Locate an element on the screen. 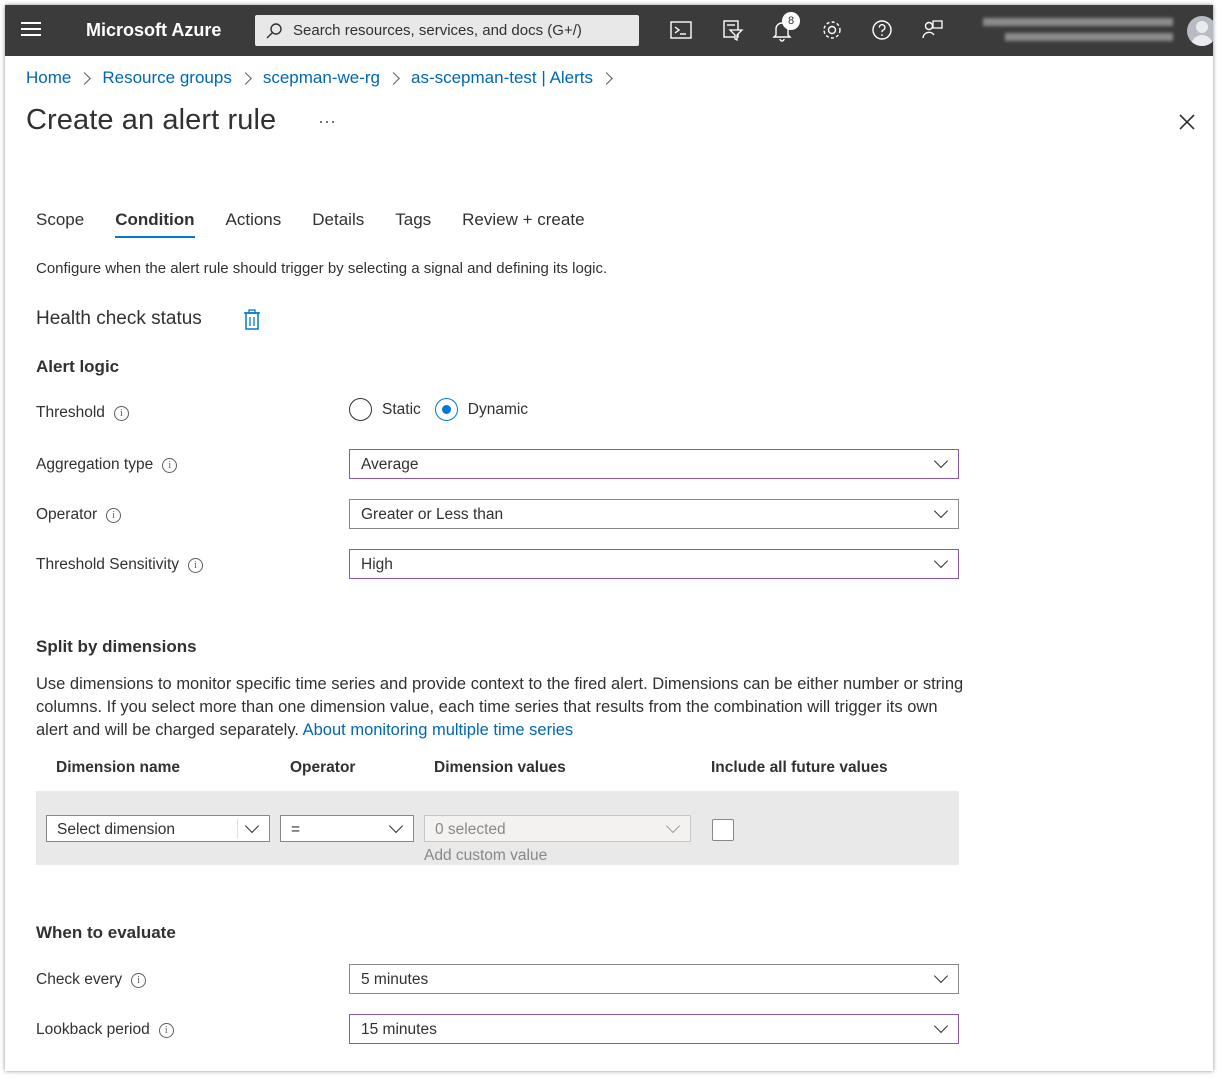 This screenshot has height=1079, width=1222. cloud-shell-icon is located at coordinates (681, 30).